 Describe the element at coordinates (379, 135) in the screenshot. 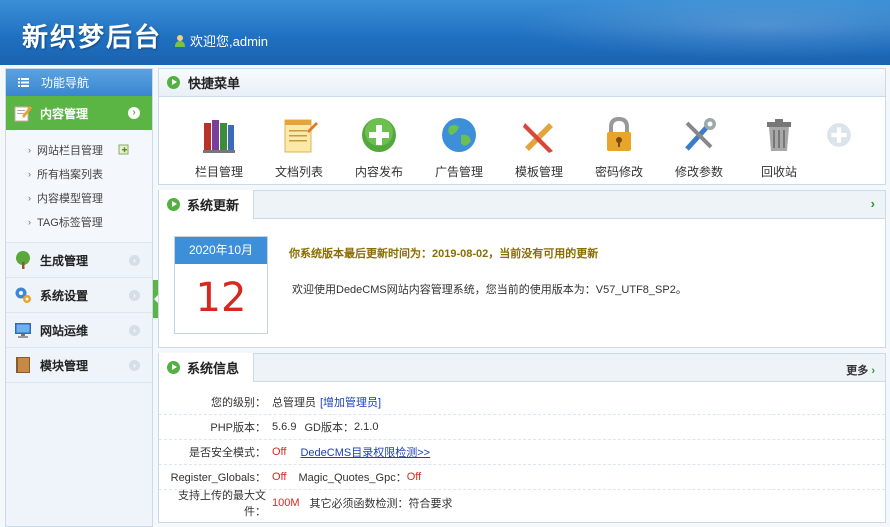

I see `add-circle-icon` at that location.